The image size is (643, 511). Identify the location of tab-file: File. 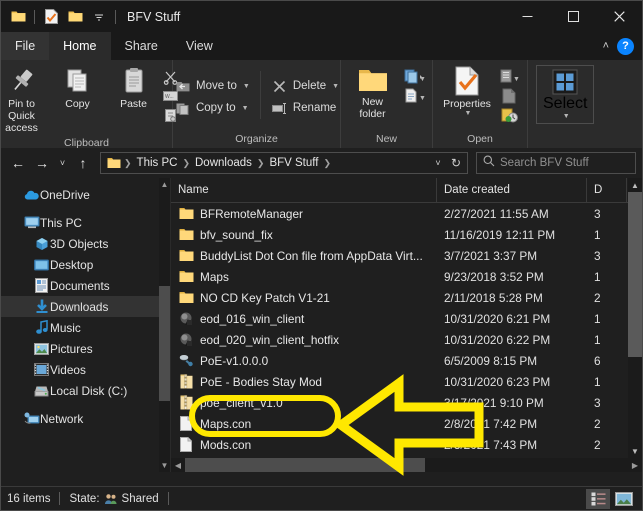
(25, 46).